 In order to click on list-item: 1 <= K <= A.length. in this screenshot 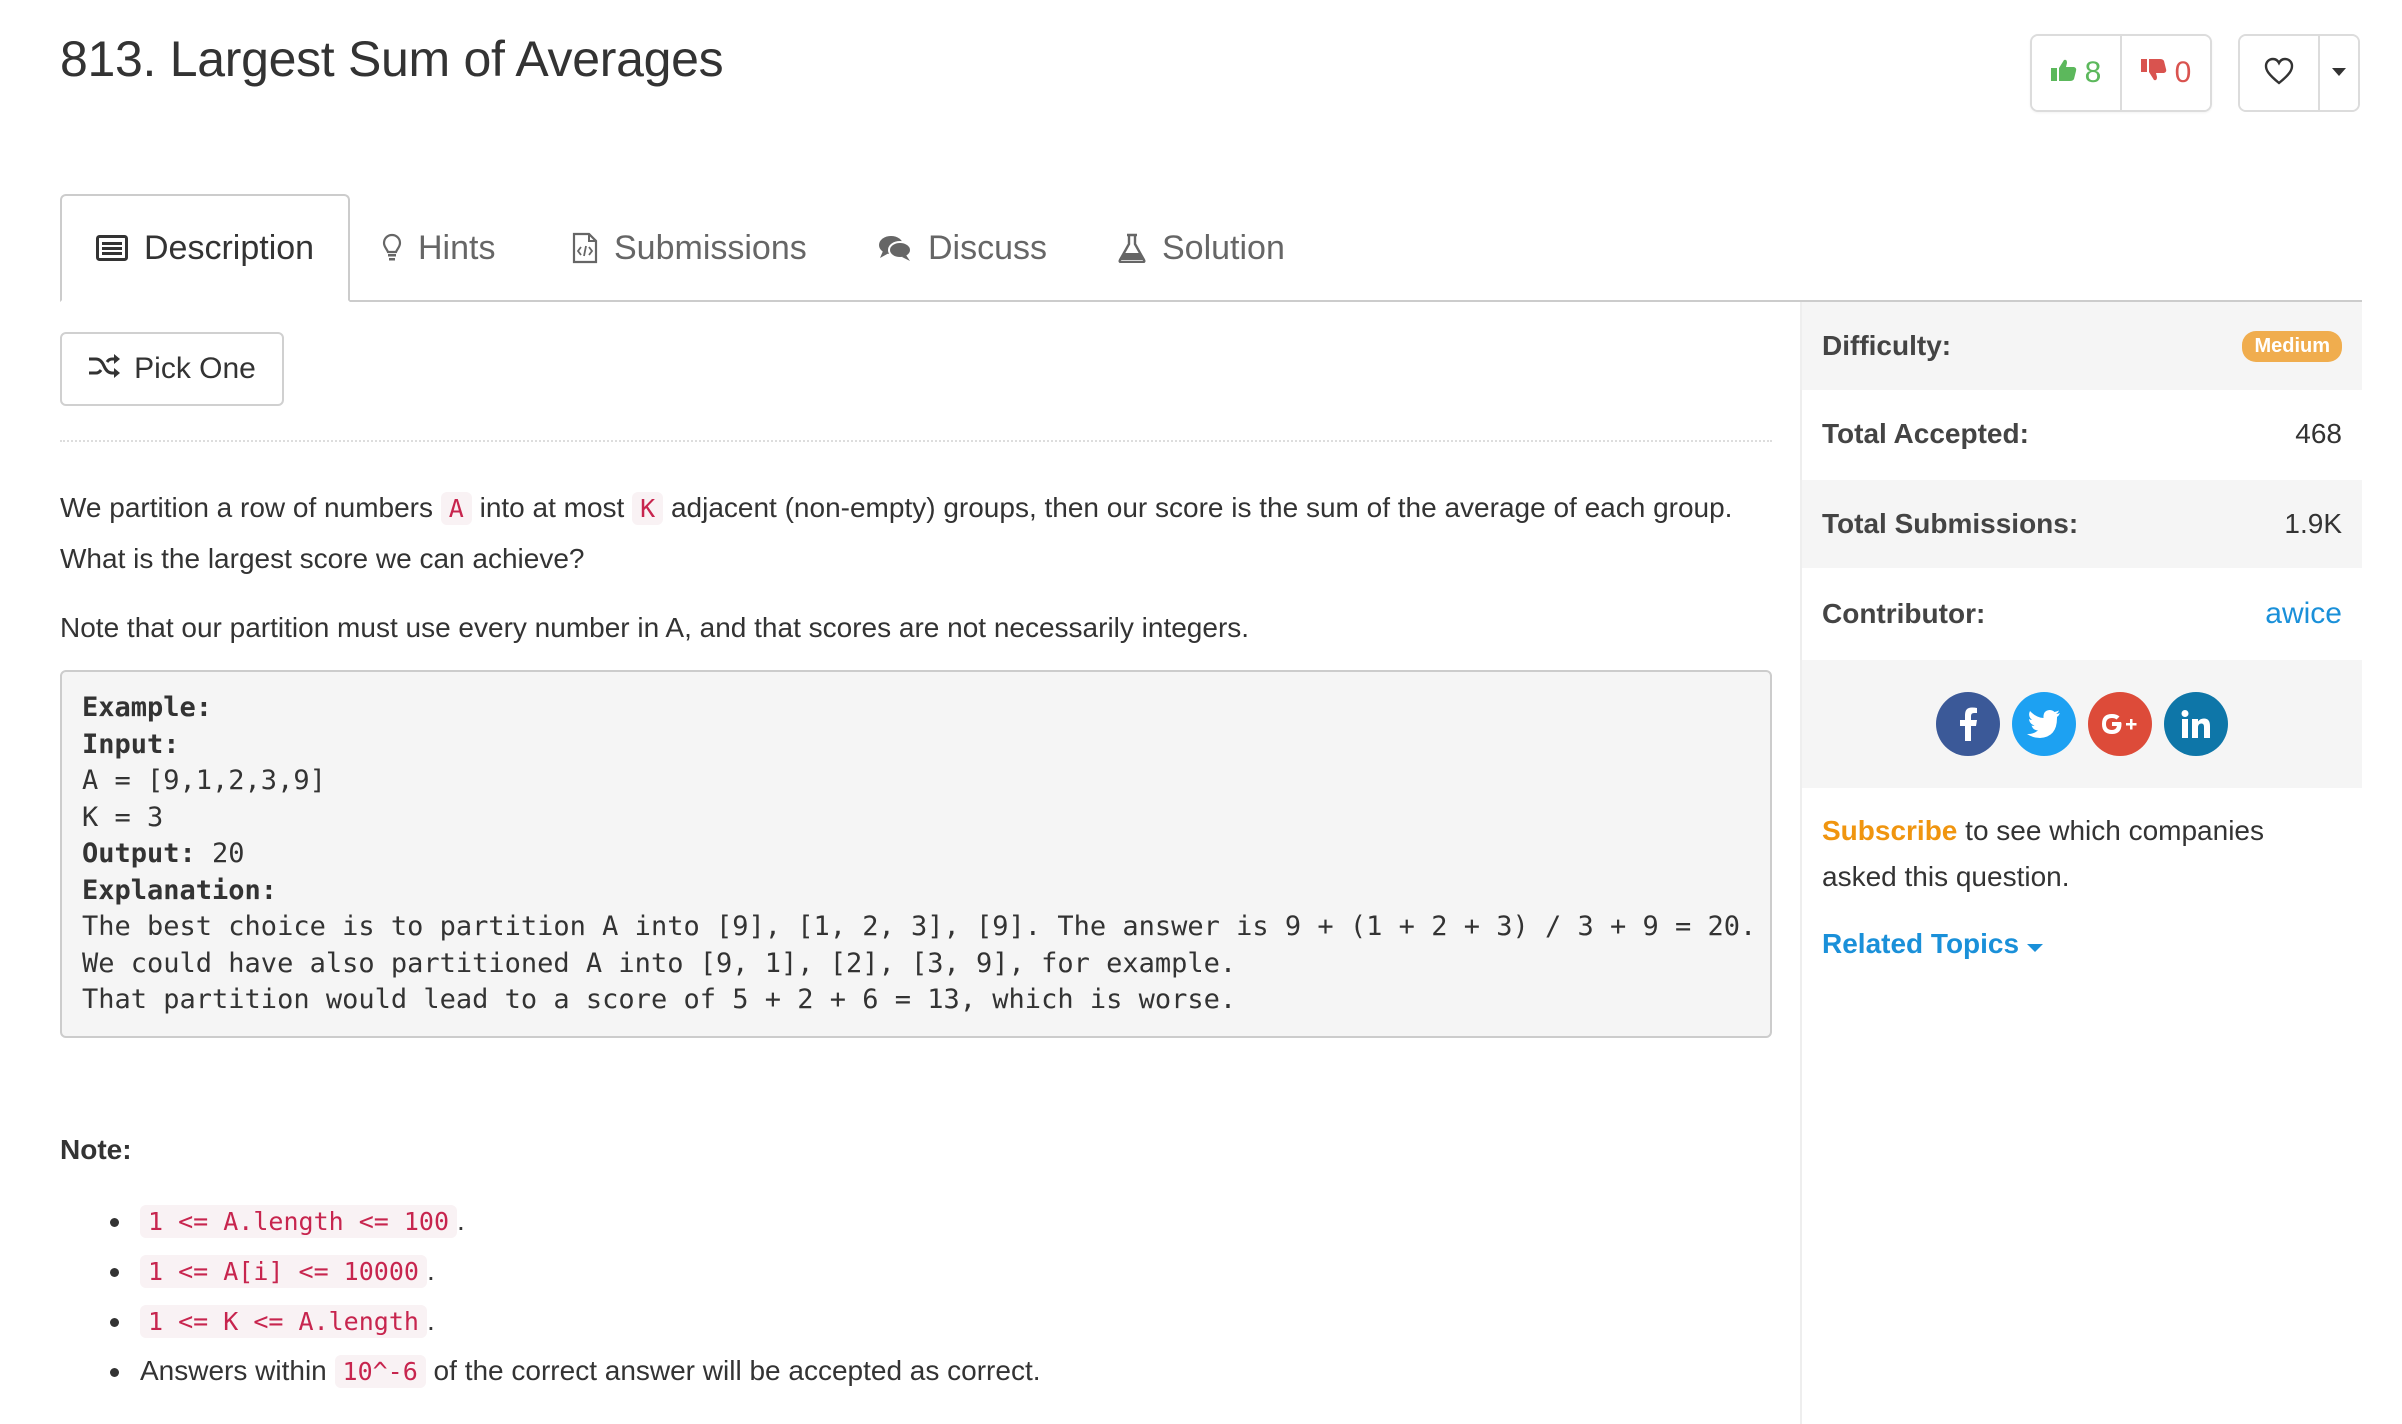, I will do `click(550, 1321)`.